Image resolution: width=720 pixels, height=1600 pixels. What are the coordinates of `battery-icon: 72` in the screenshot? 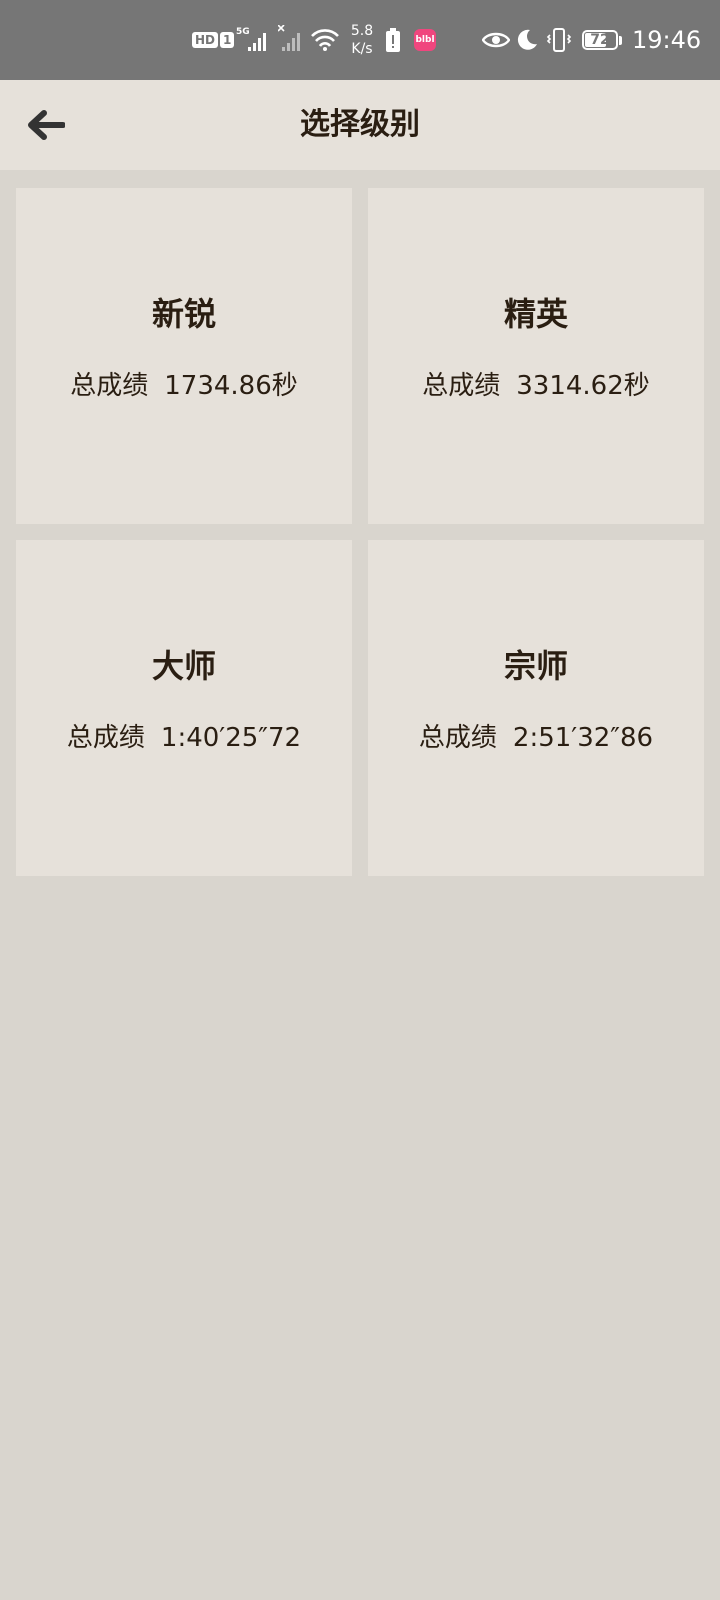 It's located at (600, 40).